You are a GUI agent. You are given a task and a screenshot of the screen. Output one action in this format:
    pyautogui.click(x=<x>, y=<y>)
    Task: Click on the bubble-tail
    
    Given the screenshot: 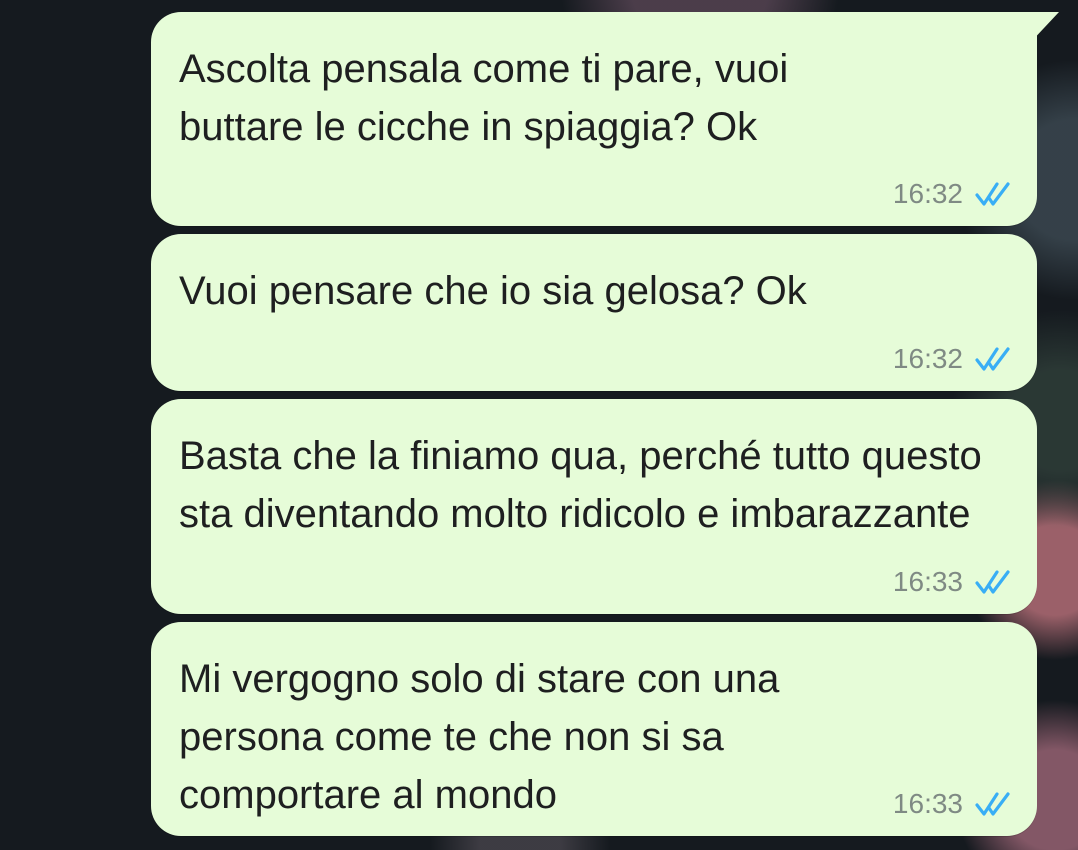 What is the action you would take?
    pyautogui.click(x=1044, y=28)
    